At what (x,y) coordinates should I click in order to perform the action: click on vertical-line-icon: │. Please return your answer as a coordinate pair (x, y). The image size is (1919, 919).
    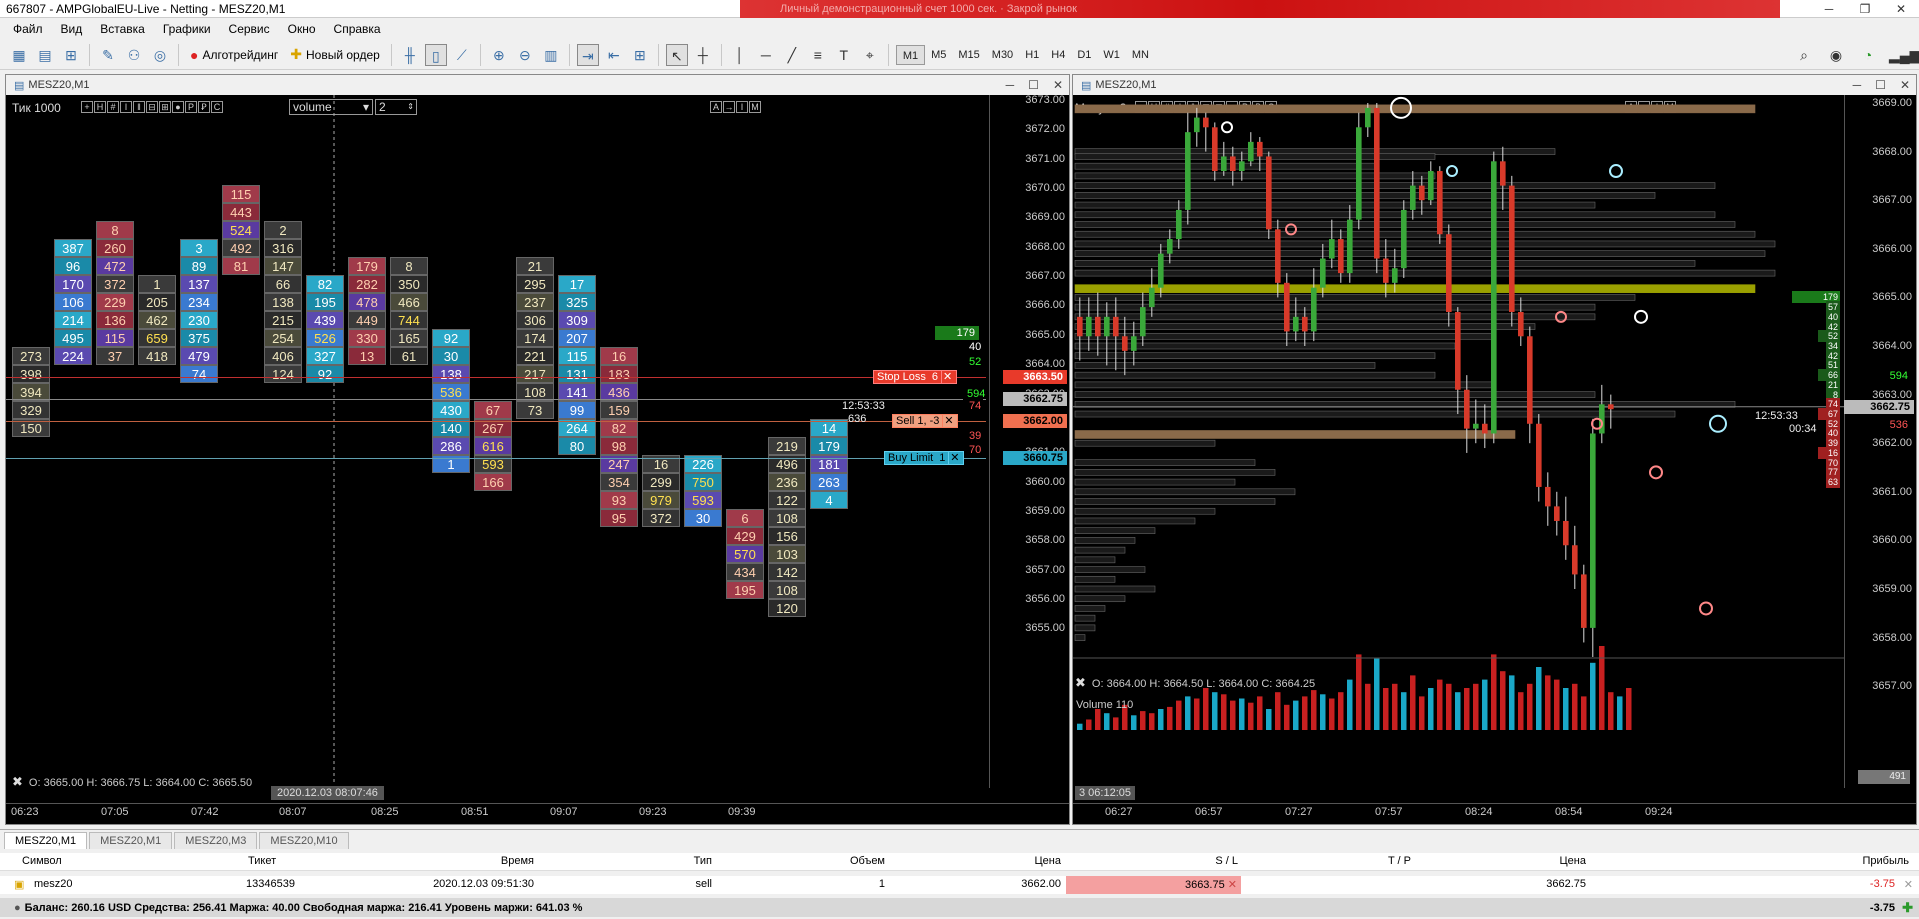
    Looking at the image, I should click on (740, 55).